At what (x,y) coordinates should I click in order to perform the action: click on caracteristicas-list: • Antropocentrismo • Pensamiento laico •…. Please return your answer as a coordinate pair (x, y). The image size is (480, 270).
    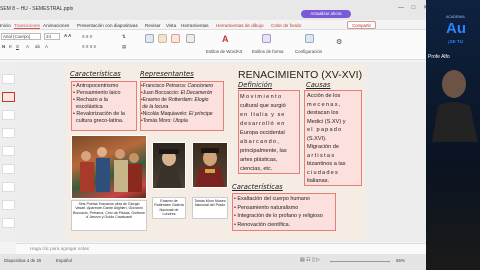
    Looking at the image, I should click on (99, 104).